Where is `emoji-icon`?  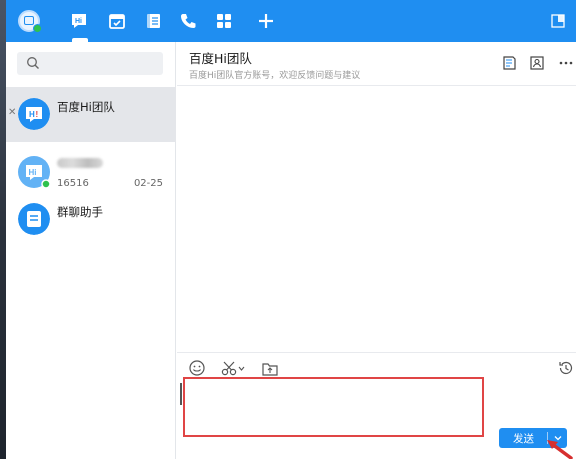
emoji-icon is located at coordinates (197, 368).